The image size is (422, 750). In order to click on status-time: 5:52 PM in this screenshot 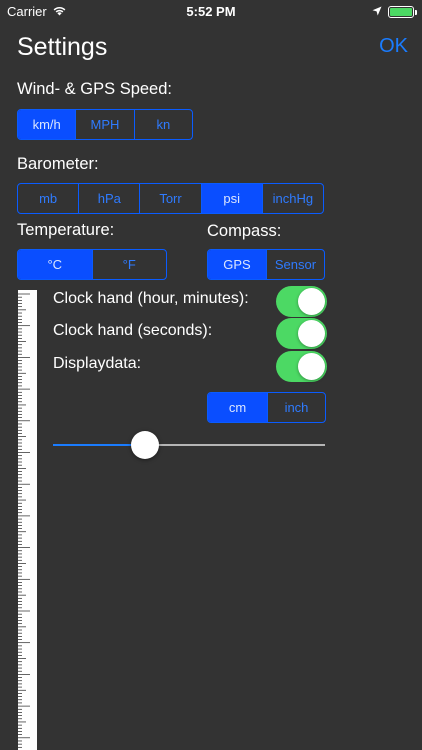, I will do `click(211, 11)`.